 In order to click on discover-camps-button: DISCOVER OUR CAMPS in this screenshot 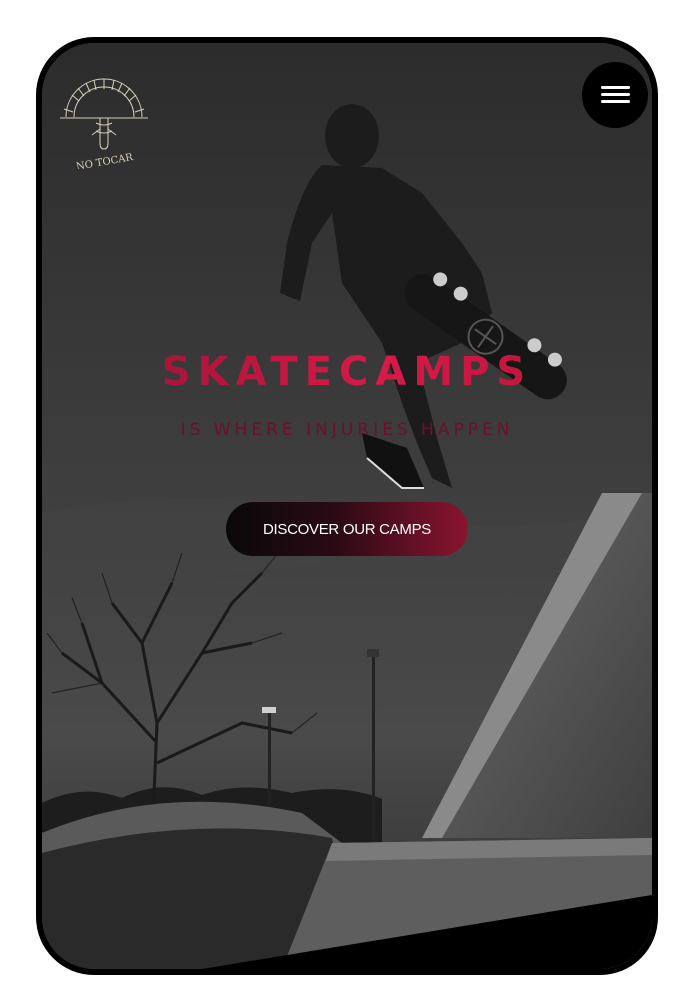, I will do `click(347, 529)`.